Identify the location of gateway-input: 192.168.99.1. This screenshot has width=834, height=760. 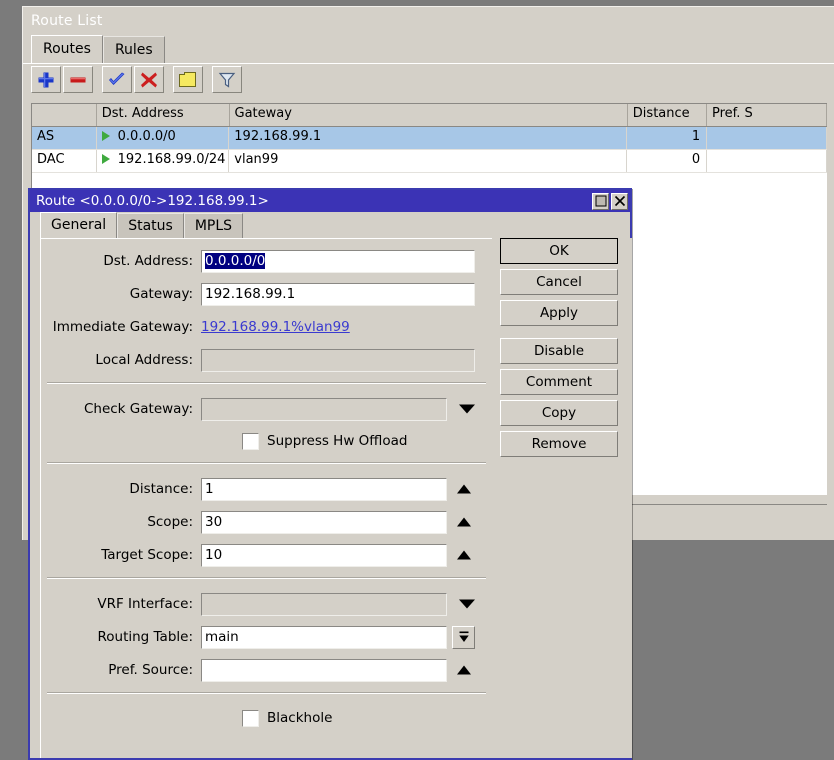
(338, 294).